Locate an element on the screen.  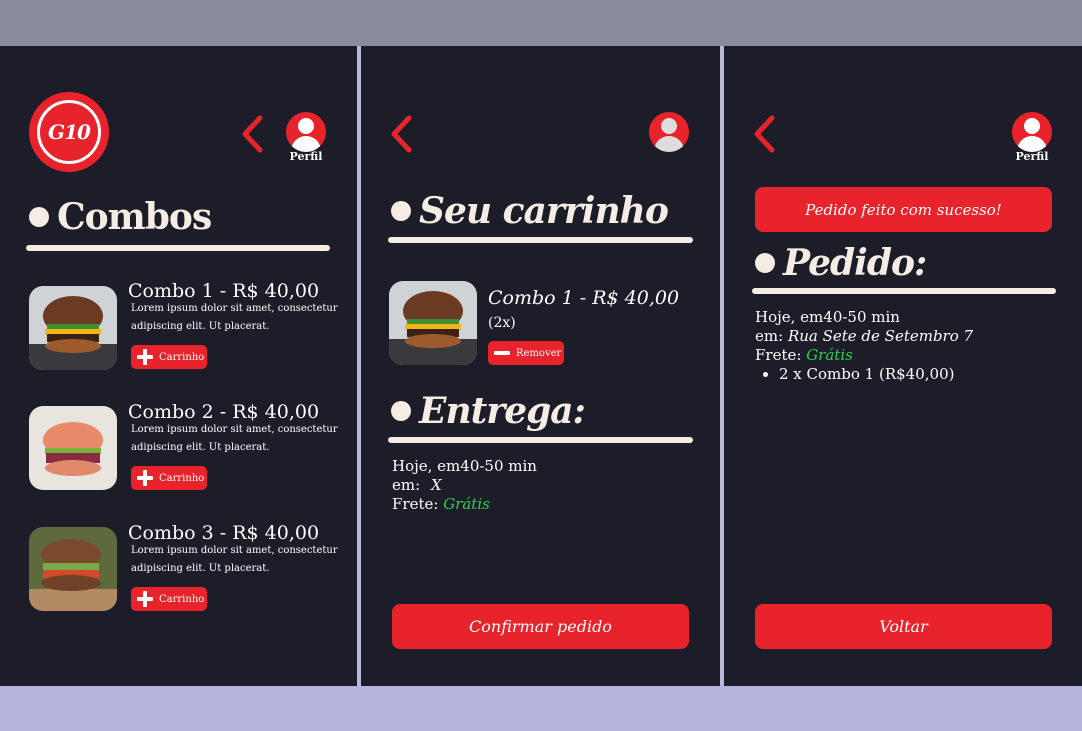
list-item: 2 x Combo 1 (R$40,00) is located at coordinates (876, 374).